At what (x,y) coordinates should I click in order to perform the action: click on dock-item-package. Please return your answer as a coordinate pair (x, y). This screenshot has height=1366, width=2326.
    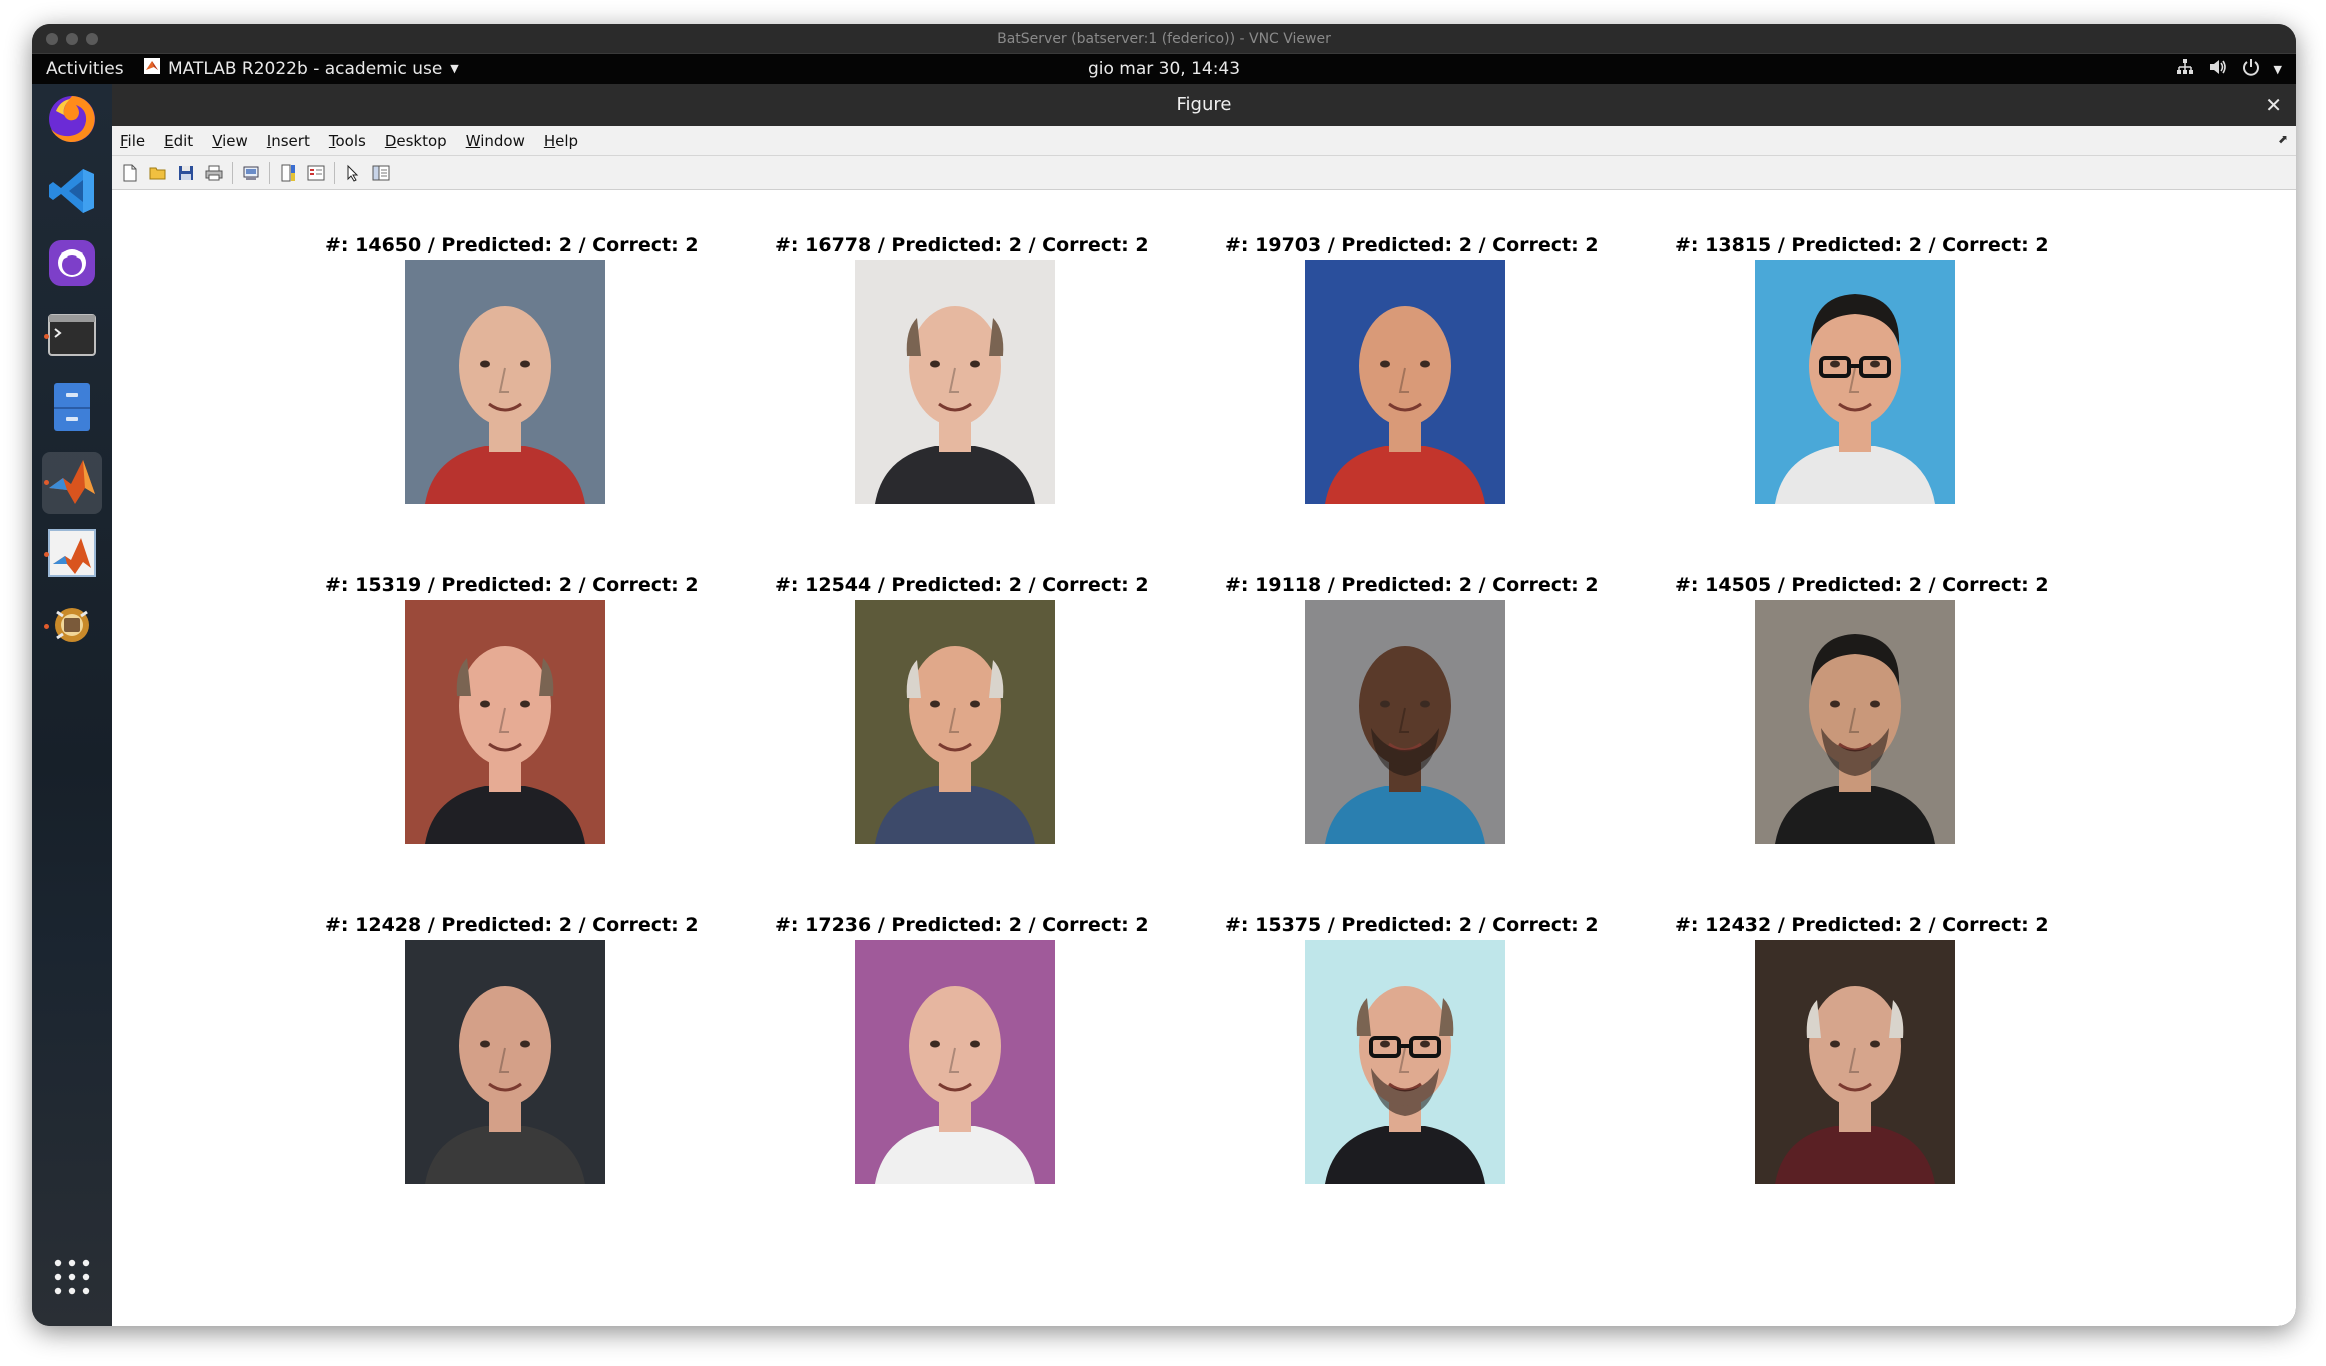
    Looking at the image, I should click on (72, 627).